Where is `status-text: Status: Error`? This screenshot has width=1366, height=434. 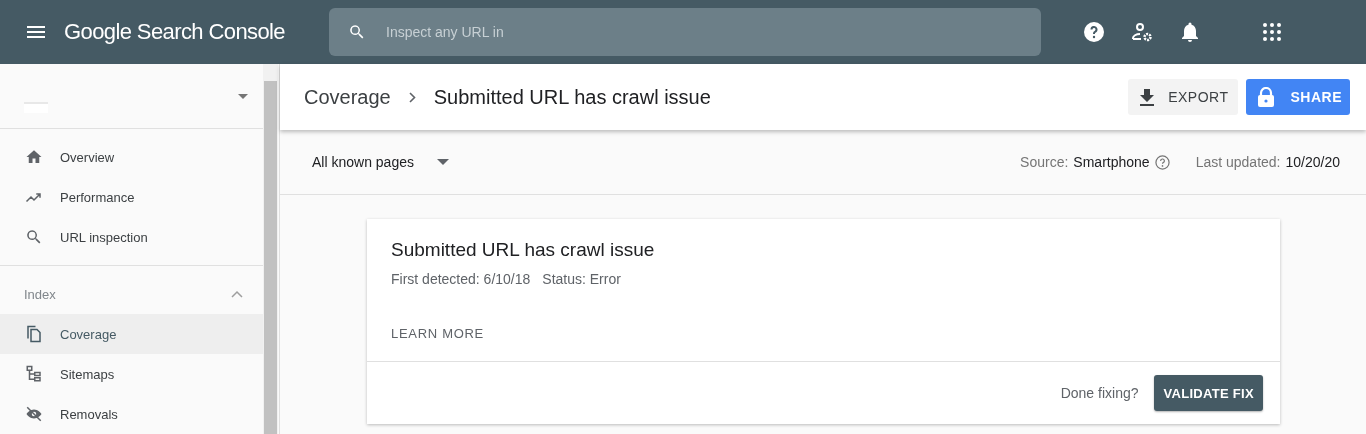
status-text: Status: Error is located at coordinates (581, 279).